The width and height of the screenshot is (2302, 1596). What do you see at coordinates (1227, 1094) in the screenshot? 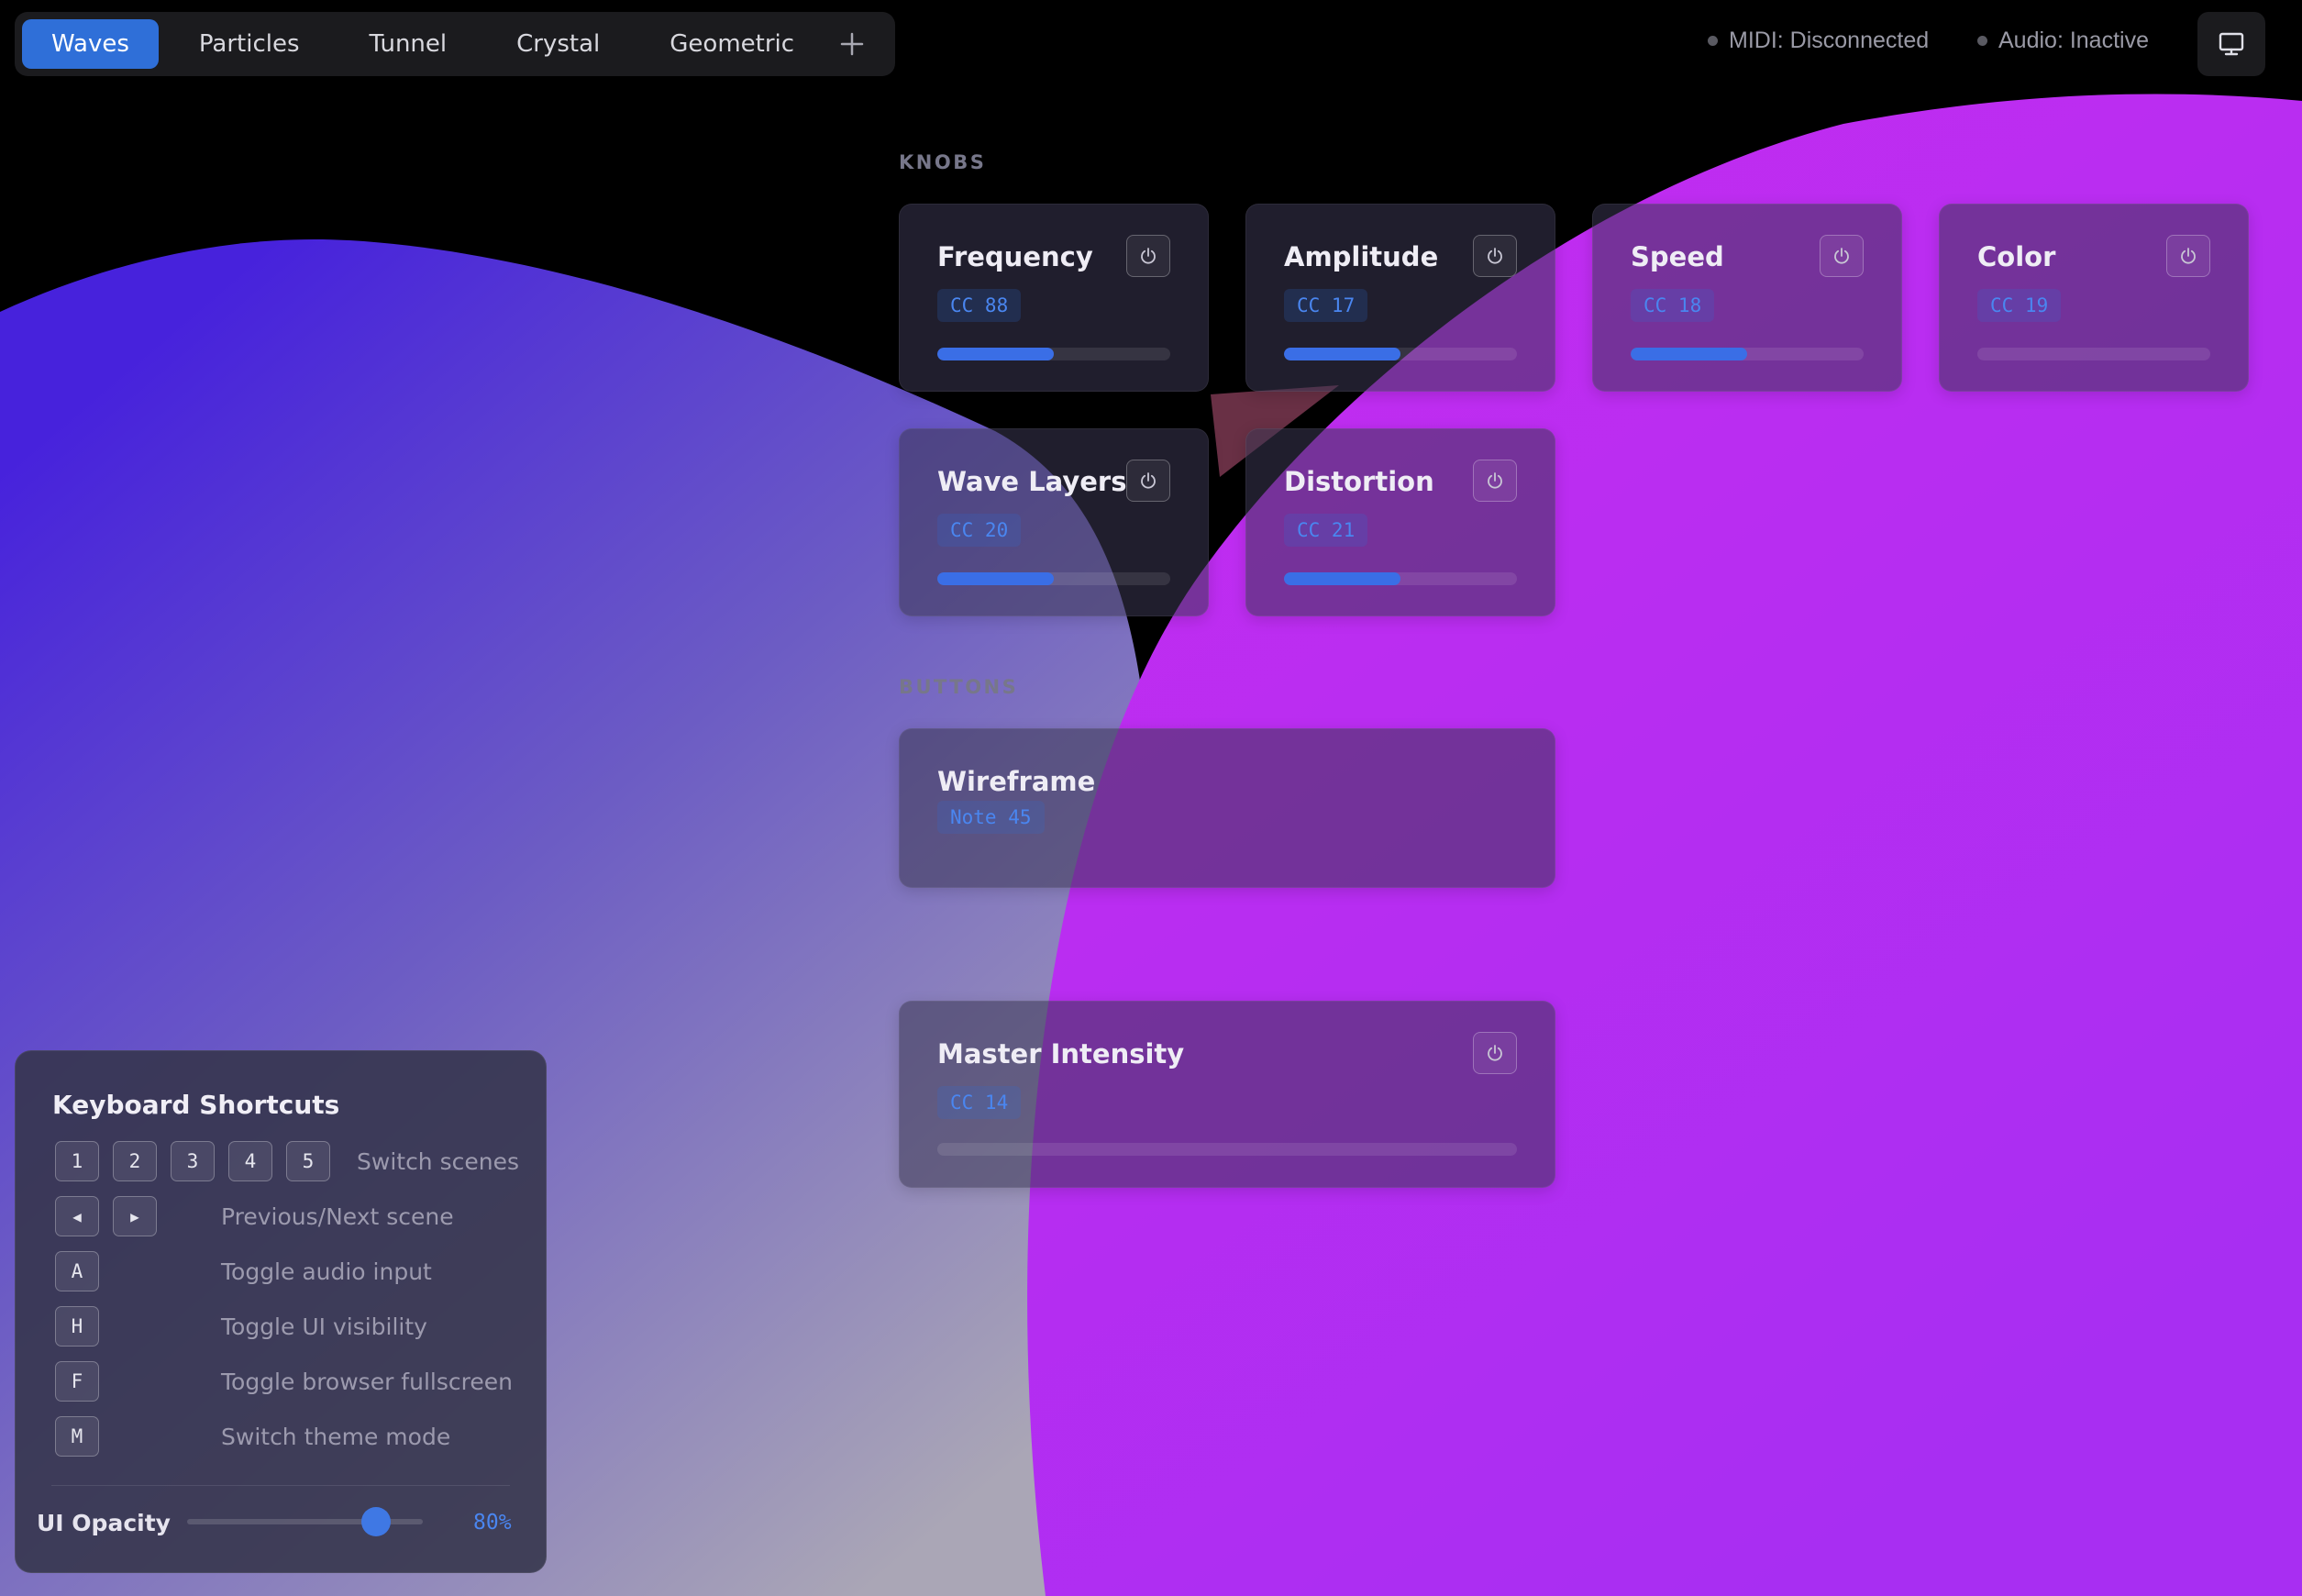
I see `knob-card-master-intensity: Master Intensity CC 14` at bounding box center [1227, 1094].